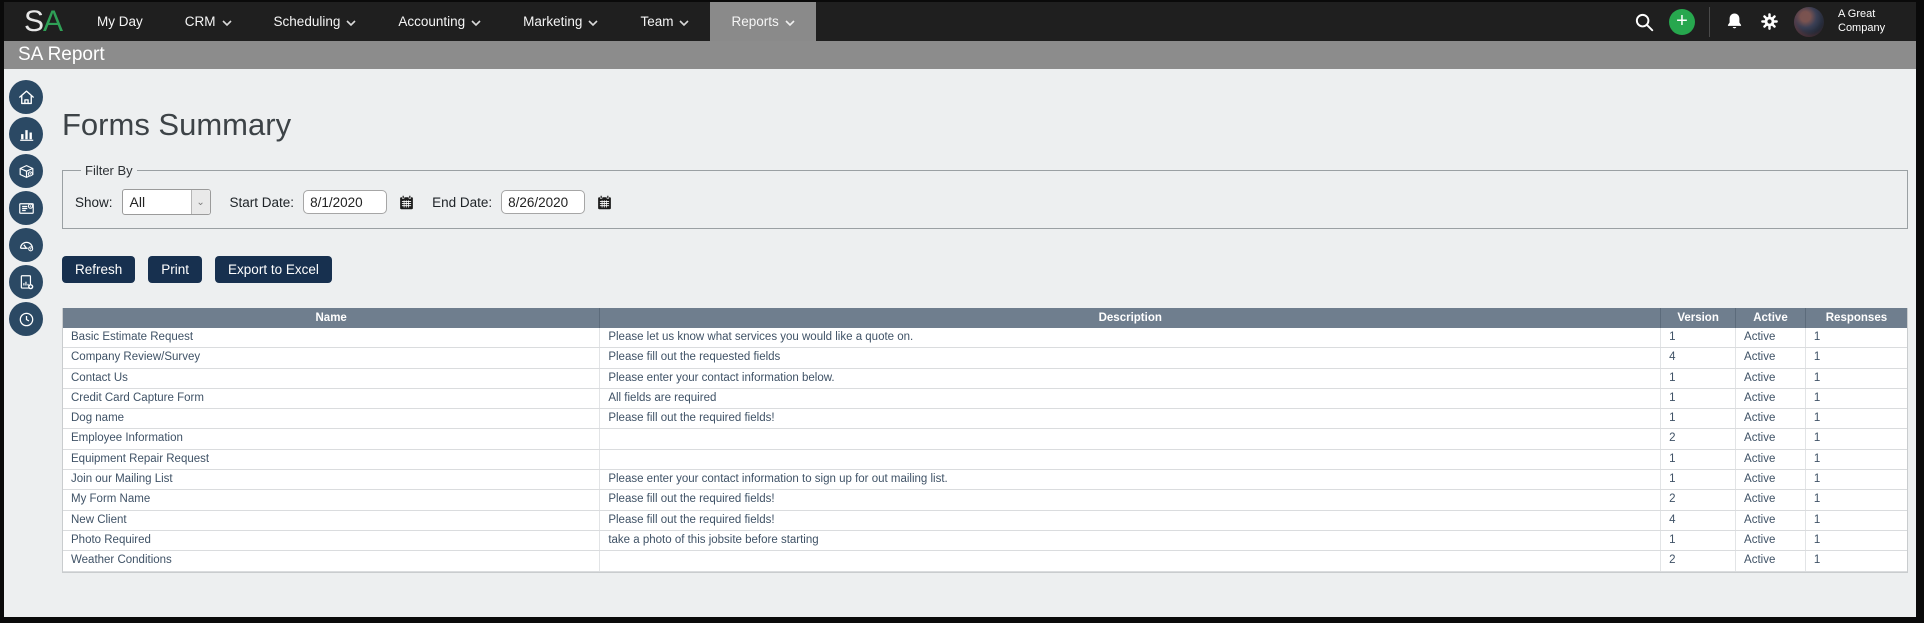 The image size is (1924, 623). What do you see at coordinates (26, 282) in the screenshot?
I see `report-add-icon` at bounding box center [26, 282].